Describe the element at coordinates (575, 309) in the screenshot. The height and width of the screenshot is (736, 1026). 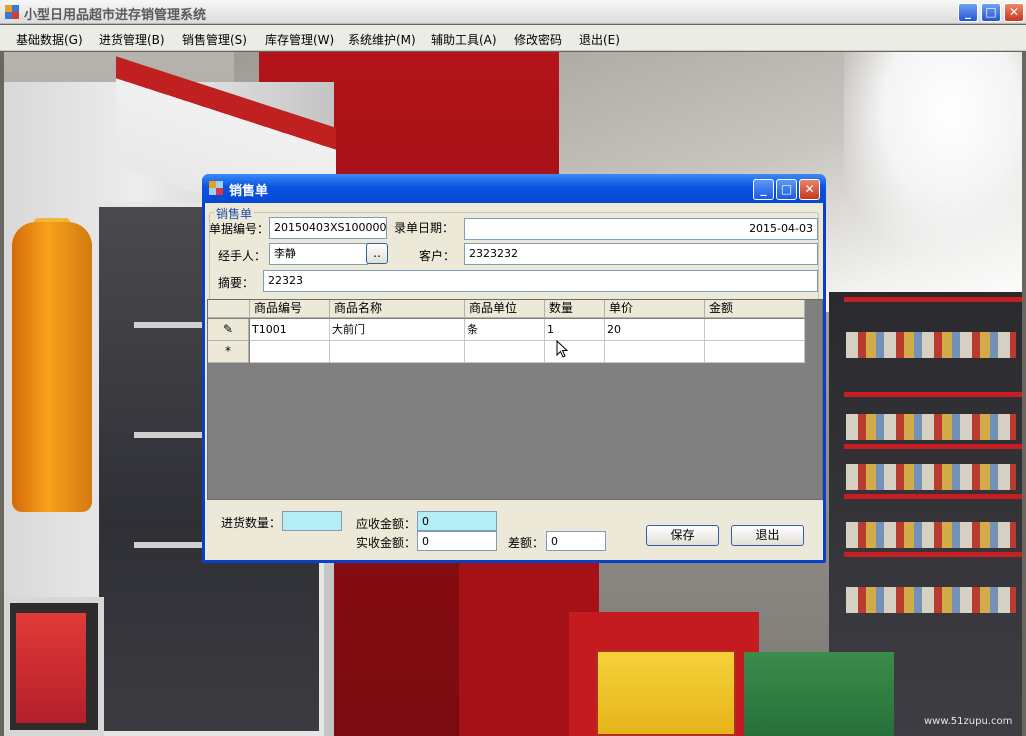
I see `column-header-quantity: 数量` at that location.